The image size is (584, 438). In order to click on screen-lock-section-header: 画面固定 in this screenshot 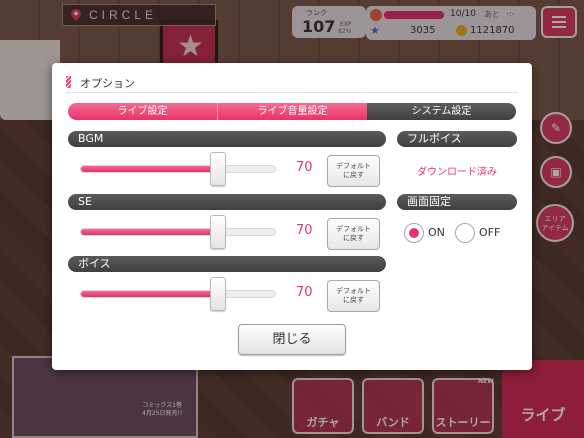, I will do `click(457, 202)`.